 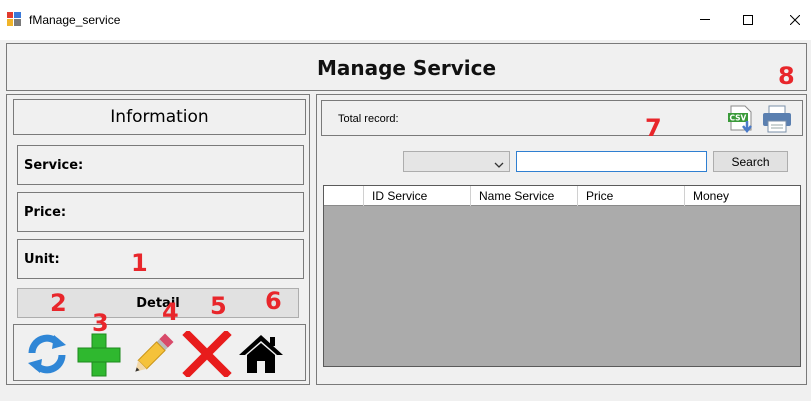 I want to click on csv-export-icon: CSV, so click(x=742, y=119).